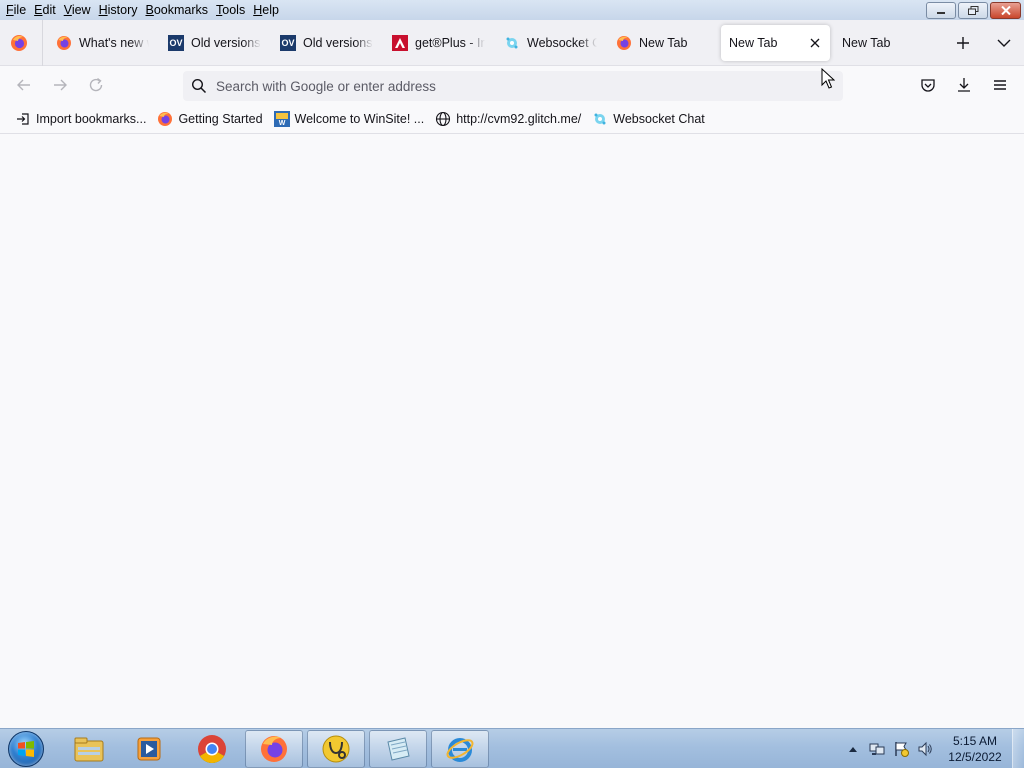 This screenshot has height=768, width=1024. Describe the element at coordinates (1000, 85) in the screenshot. I see `hamburger-menu-icon` at that location.